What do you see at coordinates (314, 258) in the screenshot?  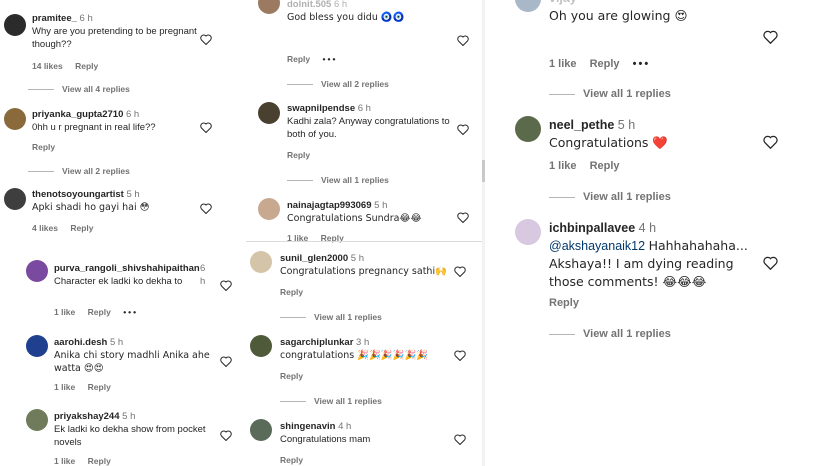 I see `comment-username: sunil_glen2000` at bounding box center [314, 258].